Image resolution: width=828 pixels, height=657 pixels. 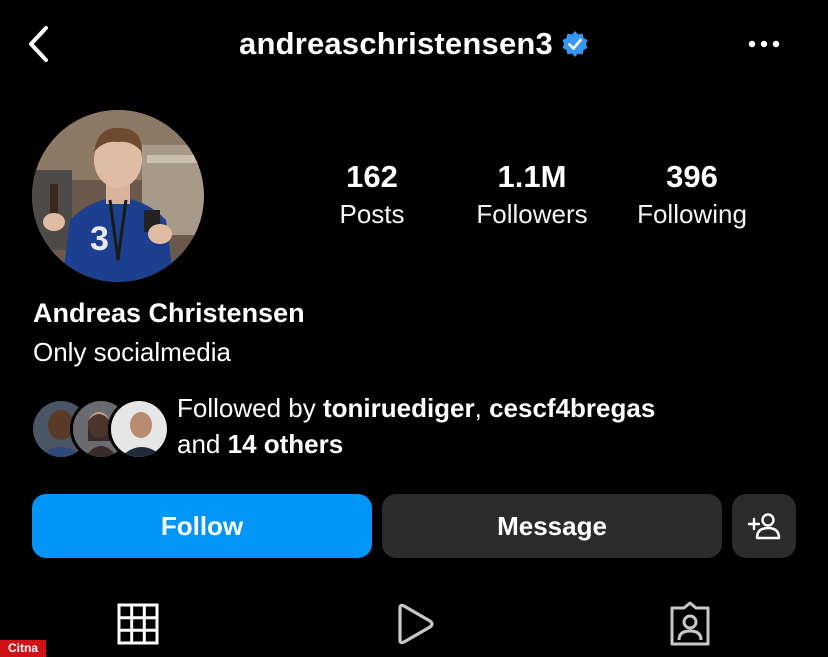 I want to click on tab-tagged, so click(x=690, y=624).